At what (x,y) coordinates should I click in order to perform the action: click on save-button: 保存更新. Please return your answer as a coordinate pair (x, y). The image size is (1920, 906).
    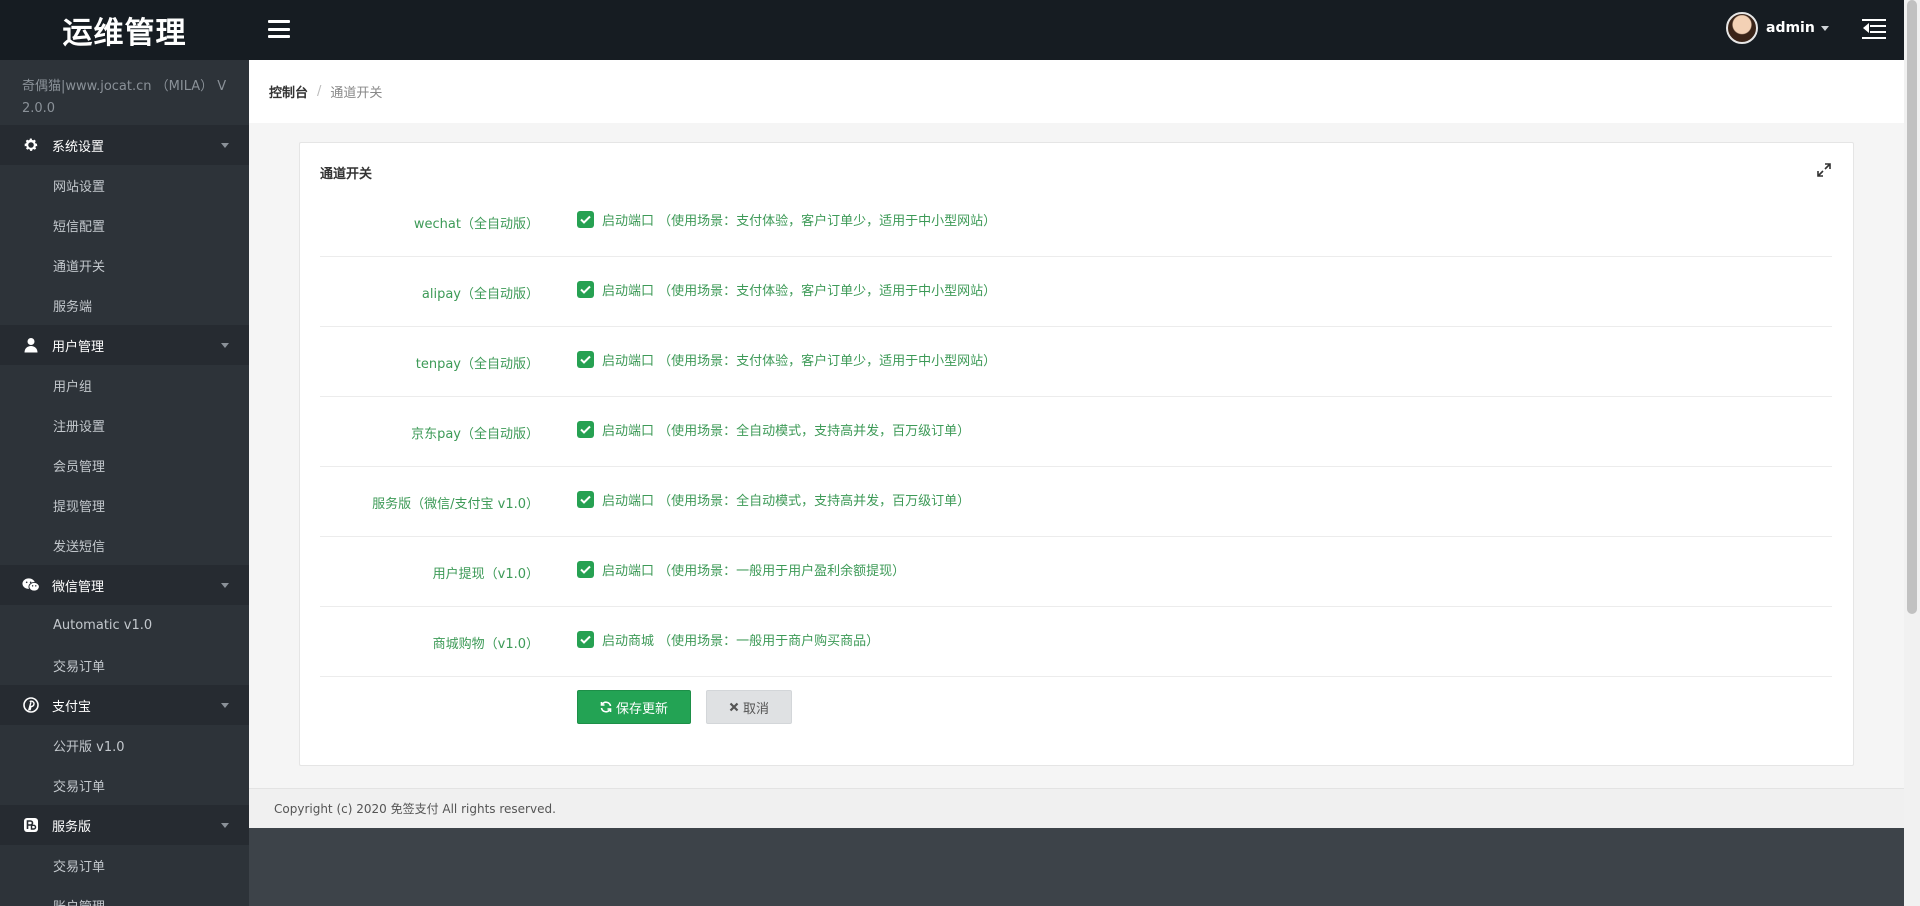
    Looking at the image, I should click on (634, 707).